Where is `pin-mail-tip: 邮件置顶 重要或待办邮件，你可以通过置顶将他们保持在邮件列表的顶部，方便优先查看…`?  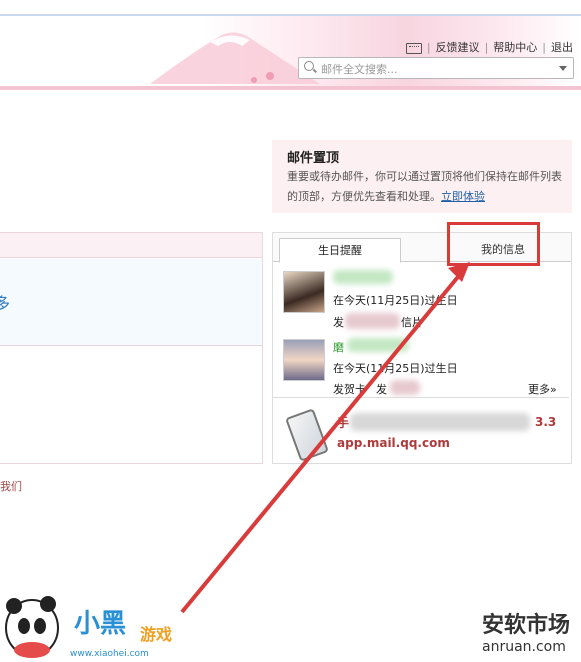
pin-mail-tip: 邮件置顶 重要或待办邮件，你可以通过置顶将他们保持在邮件列表的顶部，方便优先查看… is located at coordinates (422, 176).